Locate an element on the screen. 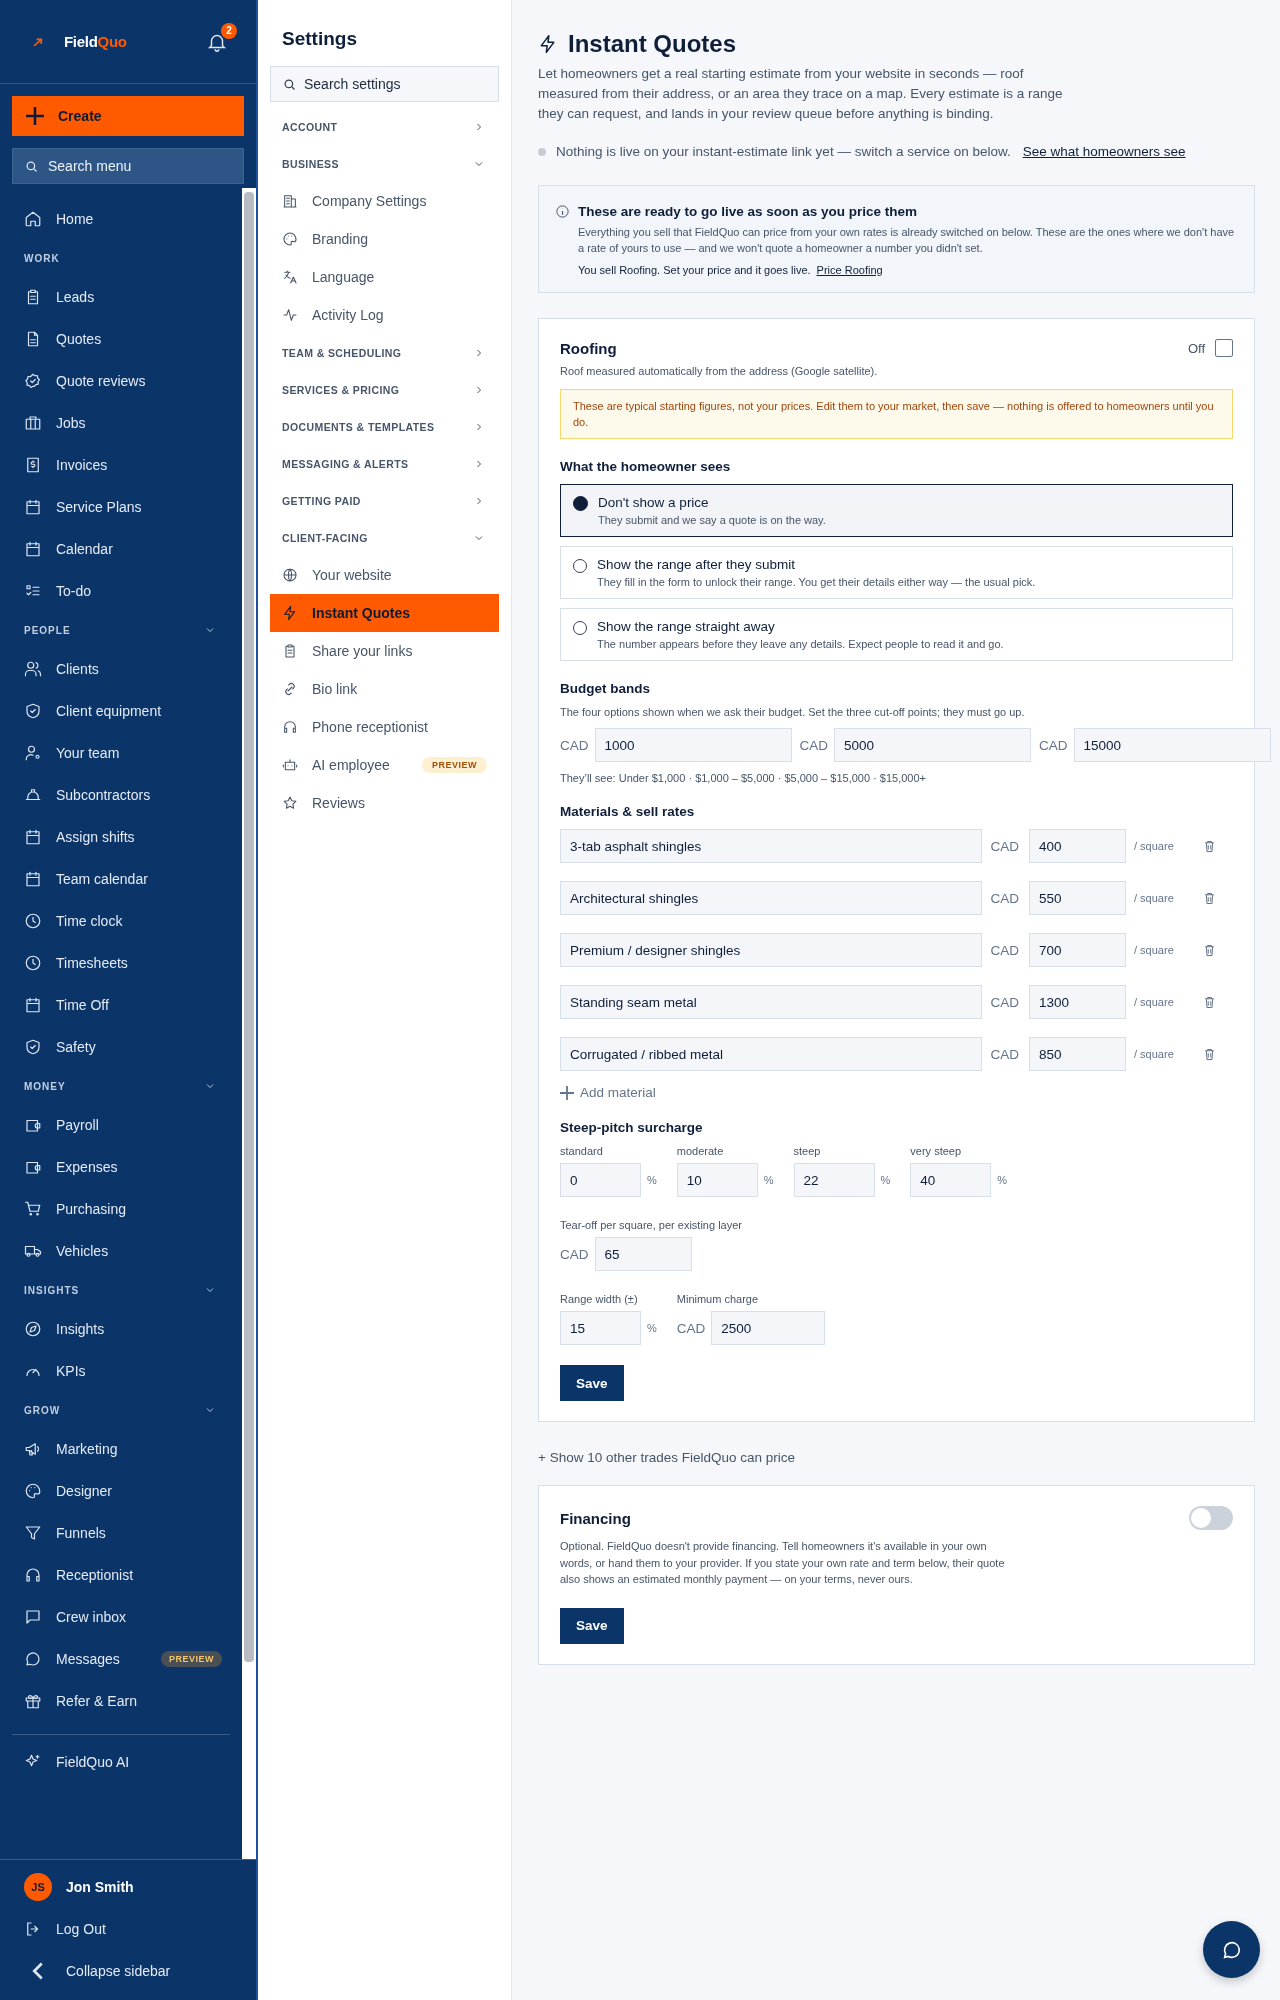  nav-item: Marketing is located at coordinates (121, 1449).